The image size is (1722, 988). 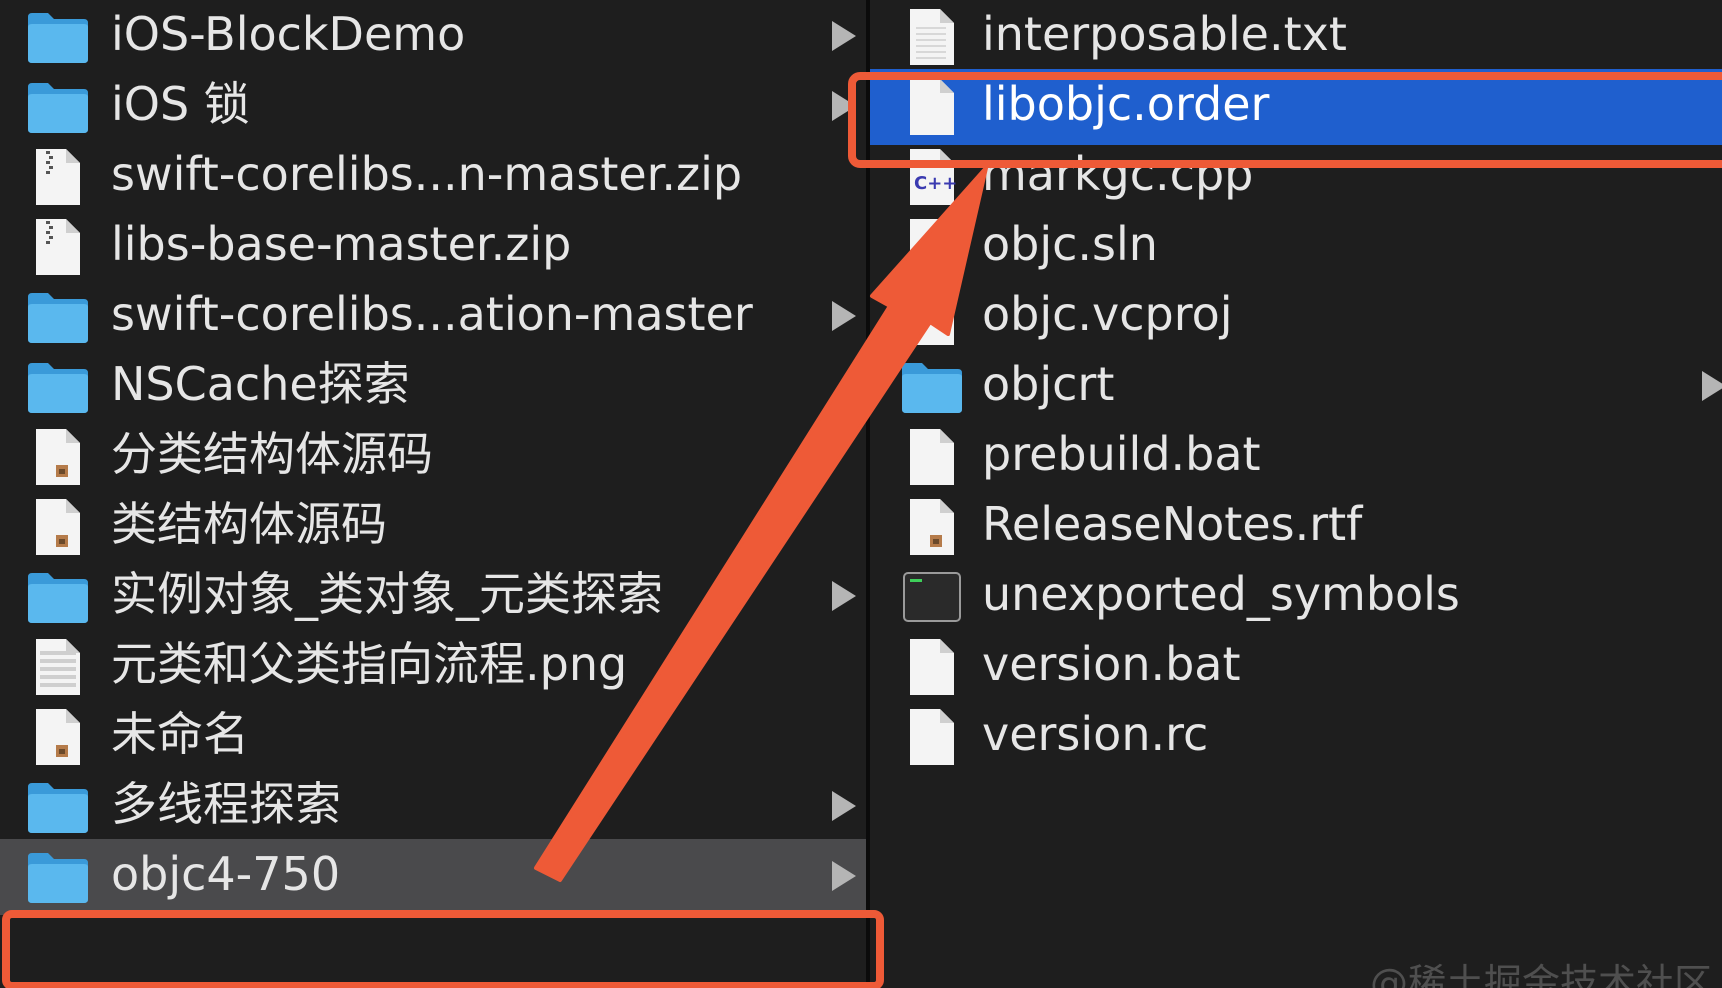 What do you see at coordinates (369, 664) in the screenshot?
I see `left-column-item-label: 元类和父类指向流程.png` at bounding box center [369, 664].